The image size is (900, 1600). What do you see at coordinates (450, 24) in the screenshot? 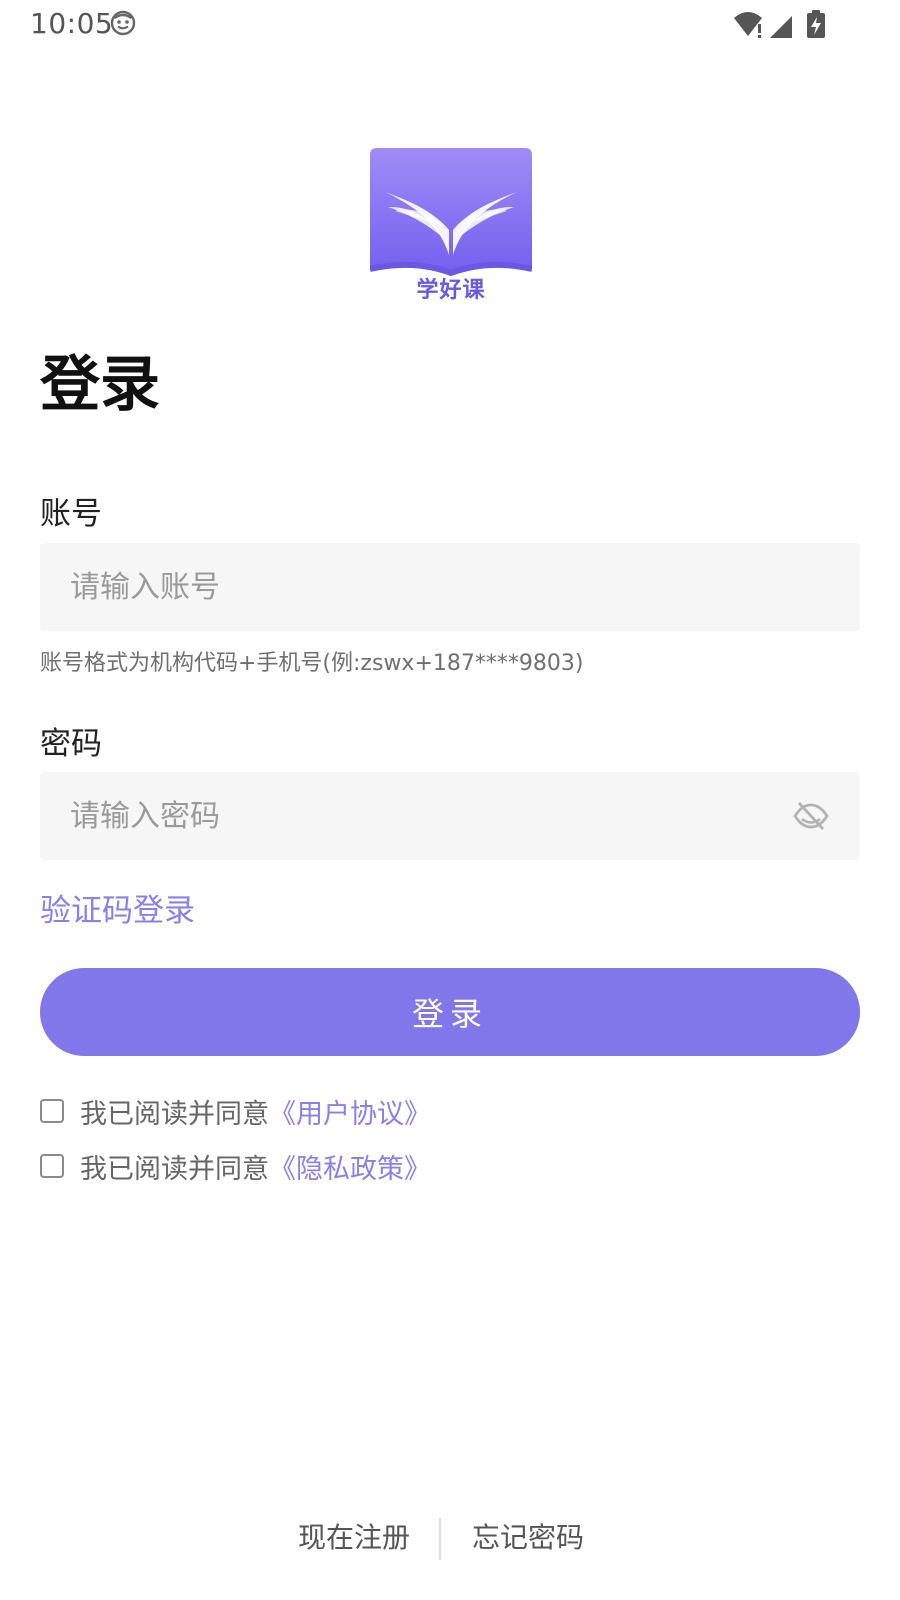
I see `status-bar: 10:05` at bounding box center [450, 24].